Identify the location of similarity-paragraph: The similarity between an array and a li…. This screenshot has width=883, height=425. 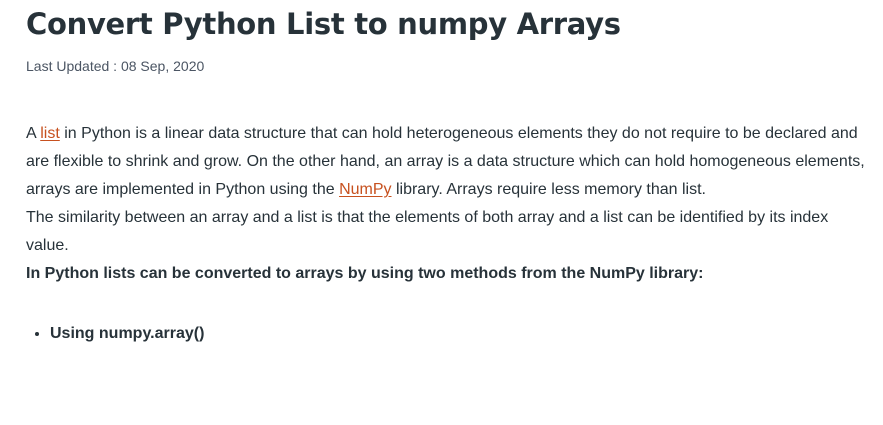
(427, 231).